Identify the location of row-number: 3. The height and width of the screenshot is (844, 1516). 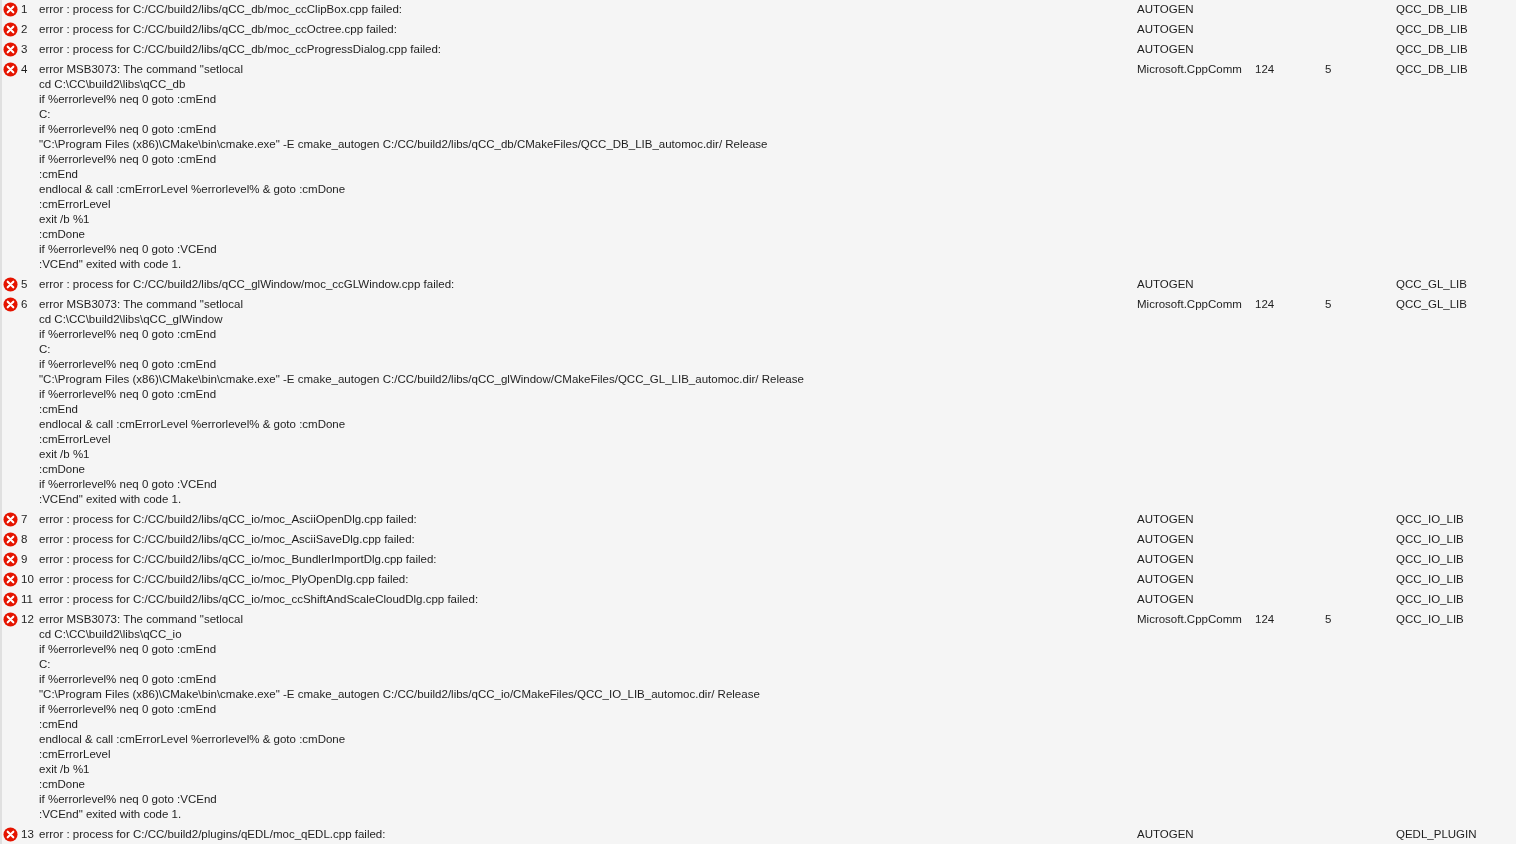
(24, 49).